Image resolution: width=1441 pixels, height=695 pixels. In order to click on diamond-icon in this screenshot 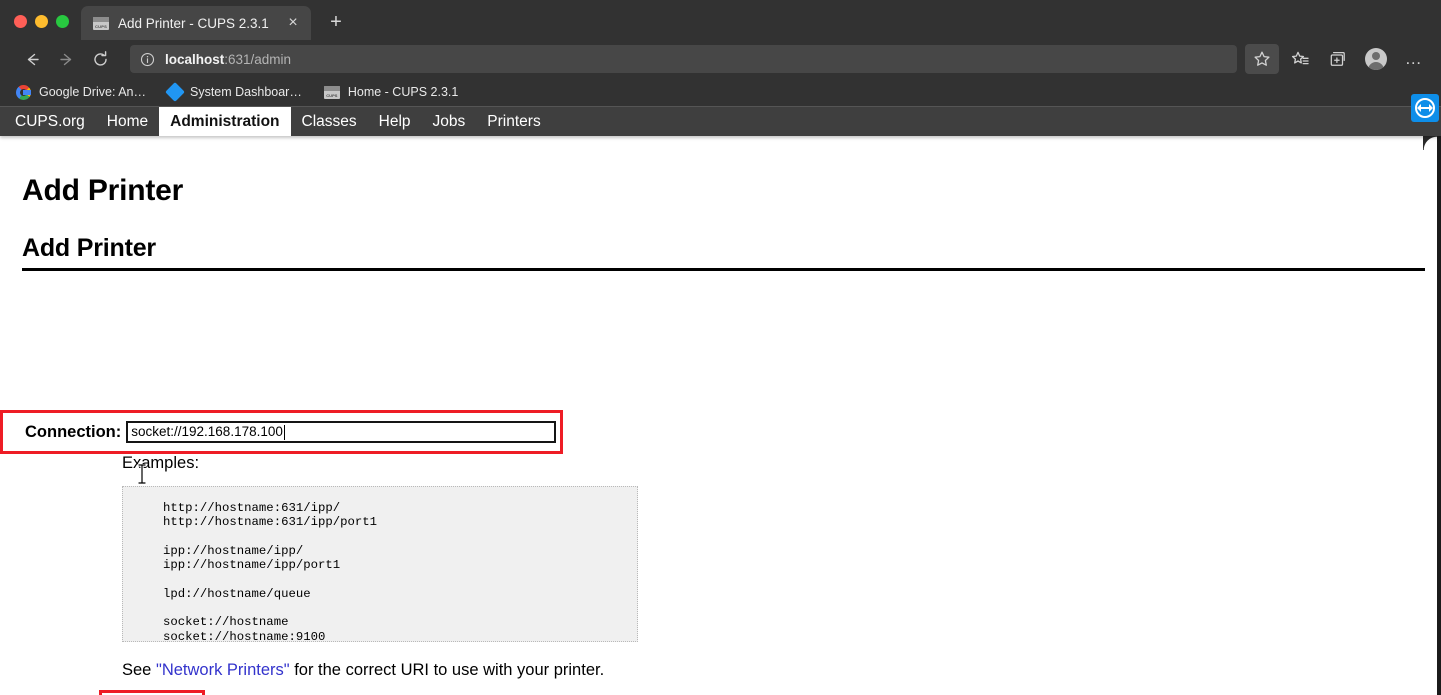, I will do `click(175, 92)`.